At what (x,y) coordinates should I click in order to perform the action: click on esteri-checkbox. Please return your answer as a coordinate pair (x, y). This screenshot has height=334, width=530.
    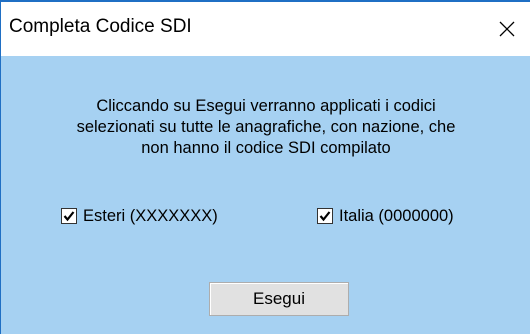
    Looking at the image, I should click on (69, 216).